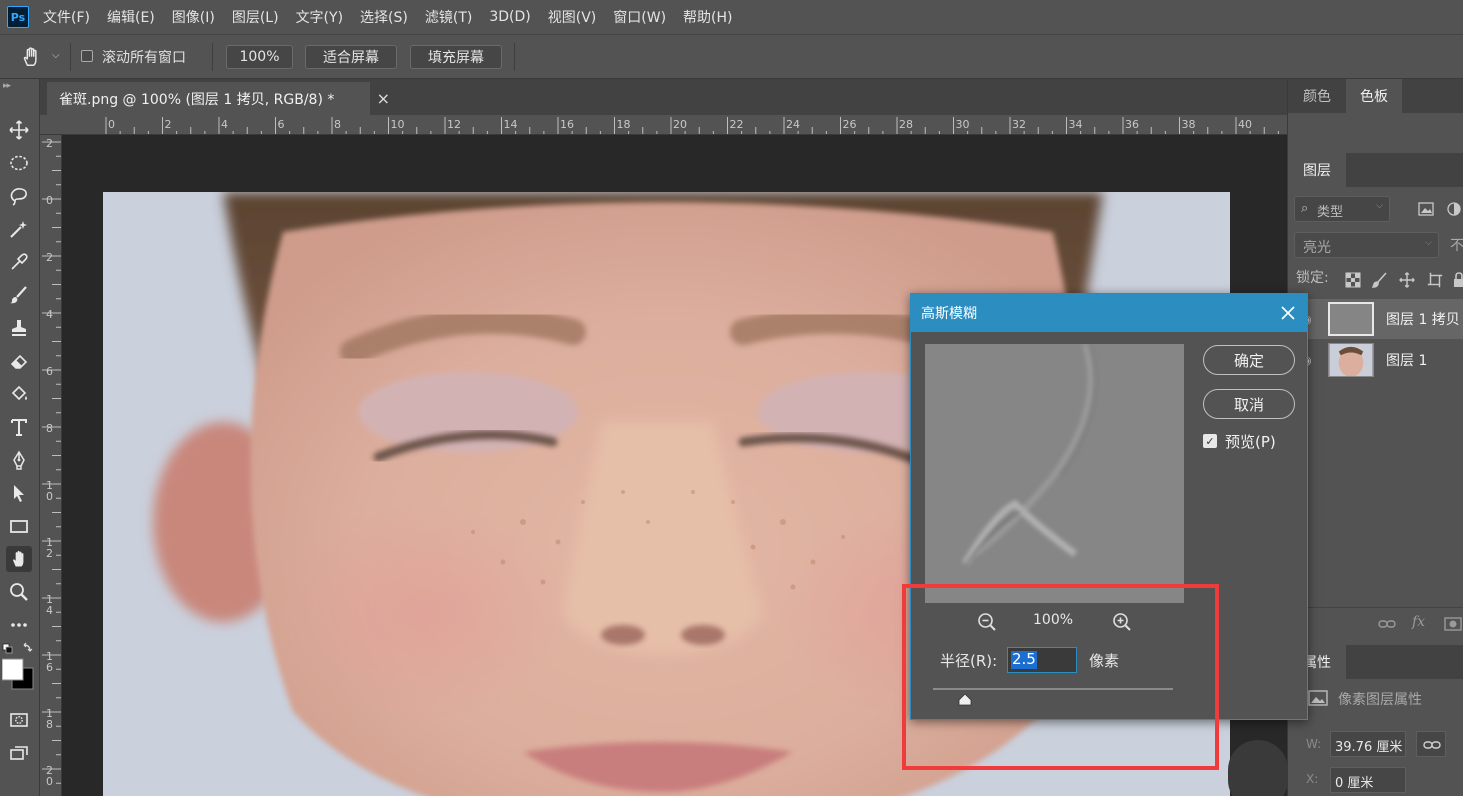  I want to click on close-icon: ×, so click(383, 98).